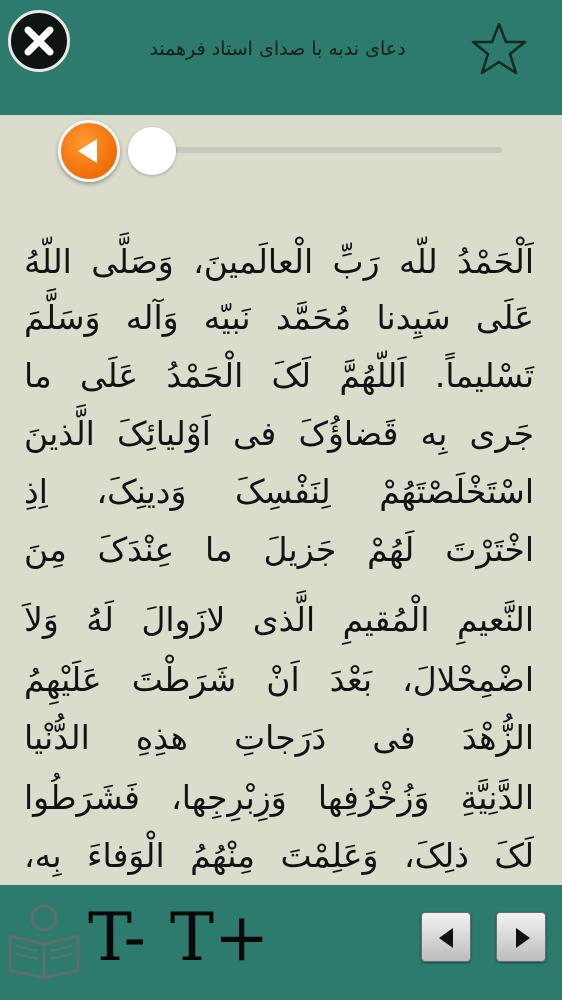 The width and height of the screenshot is (562, 1000). I want to click on text-line: الزُّهْدَ فی دَرَجاتِ هذِهِ الدُّنْیا, so click(279, 737).